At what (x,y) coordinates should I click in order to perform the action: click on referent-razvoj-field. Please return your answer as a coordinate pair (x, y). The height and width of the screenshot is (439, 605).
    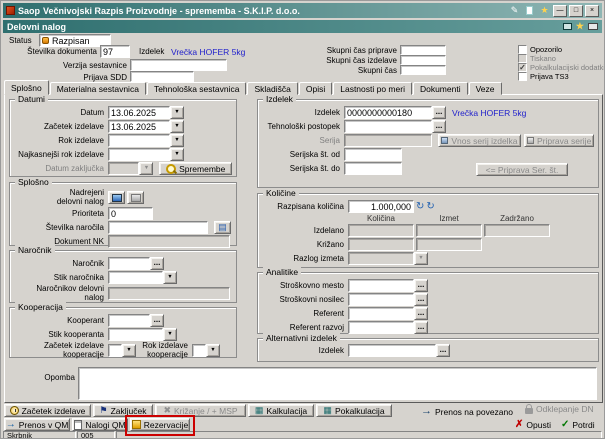
    Looking at the image, I should click on (381, 327).